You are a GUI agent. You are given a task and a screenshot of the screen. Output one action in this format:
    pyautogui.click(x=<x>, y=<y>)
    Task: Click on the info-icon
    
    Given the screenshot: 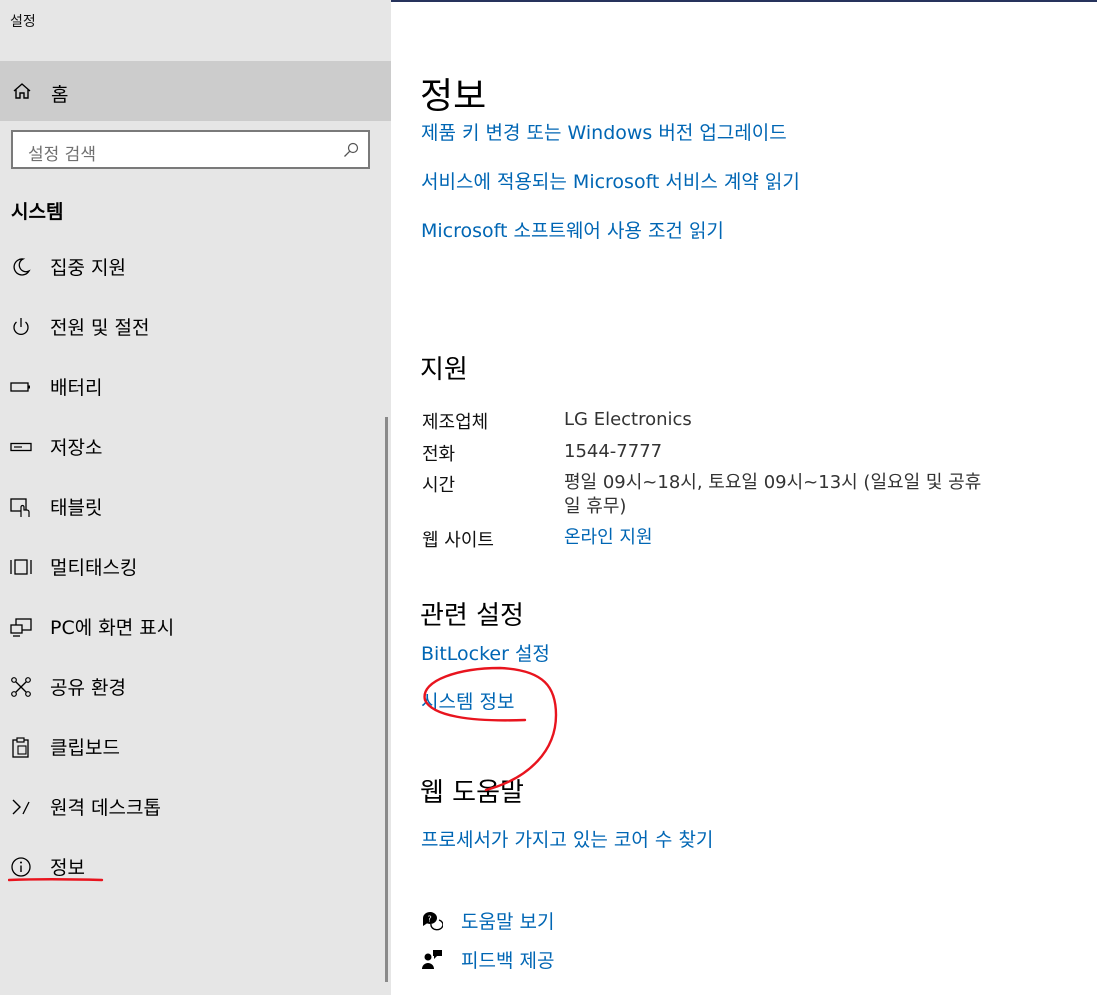 What is the action you would take?
    pyautogui.click(x=21, y=867)
    